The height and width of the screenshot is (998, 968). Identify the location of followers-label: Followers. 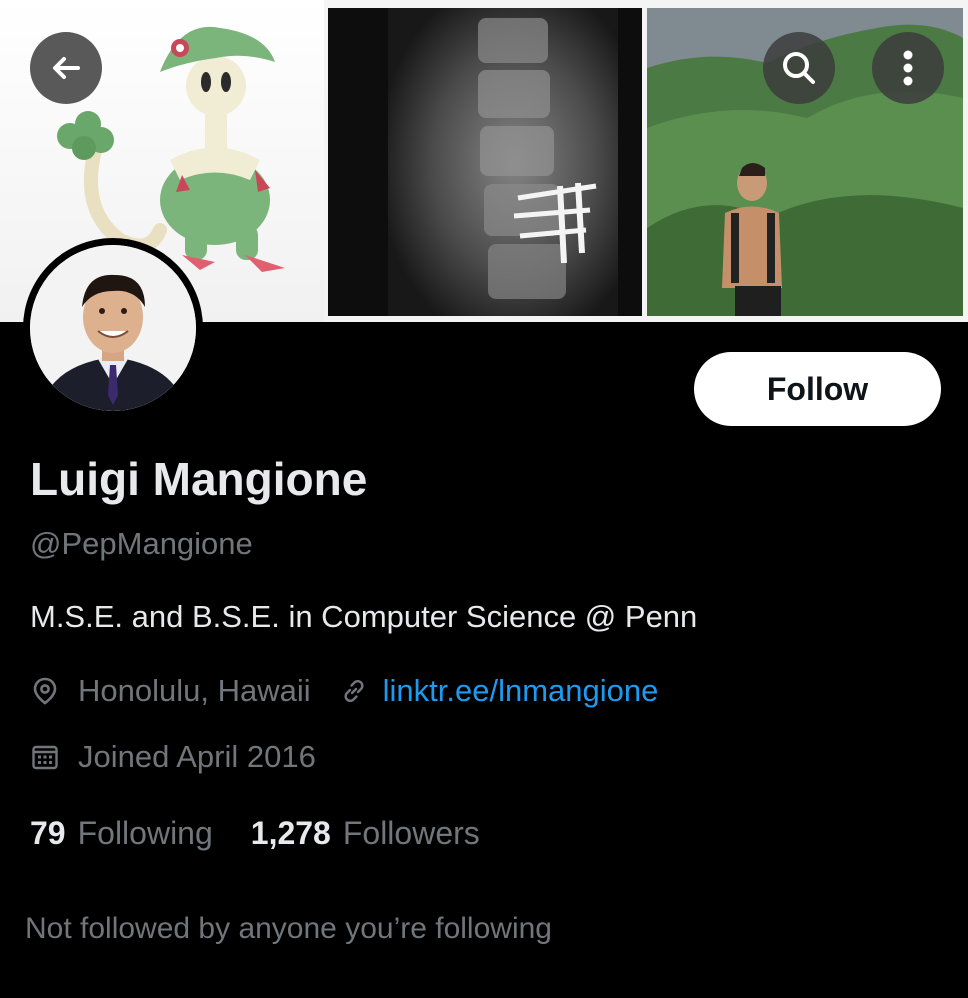
(411, 833).